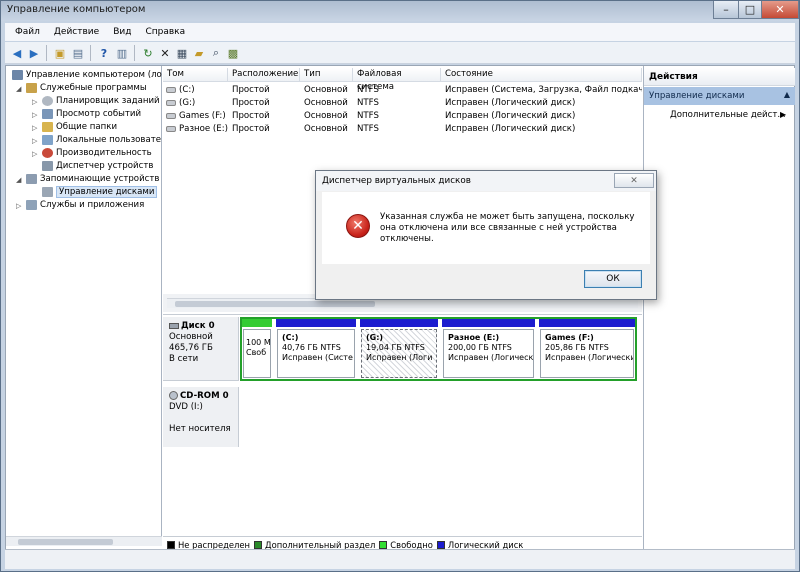 Image resolution: width=800 pixels, height=572 pixels. Describe the element at coordinates (122, 32) in the screenshot. I see `menu-view: Вид` at that location.